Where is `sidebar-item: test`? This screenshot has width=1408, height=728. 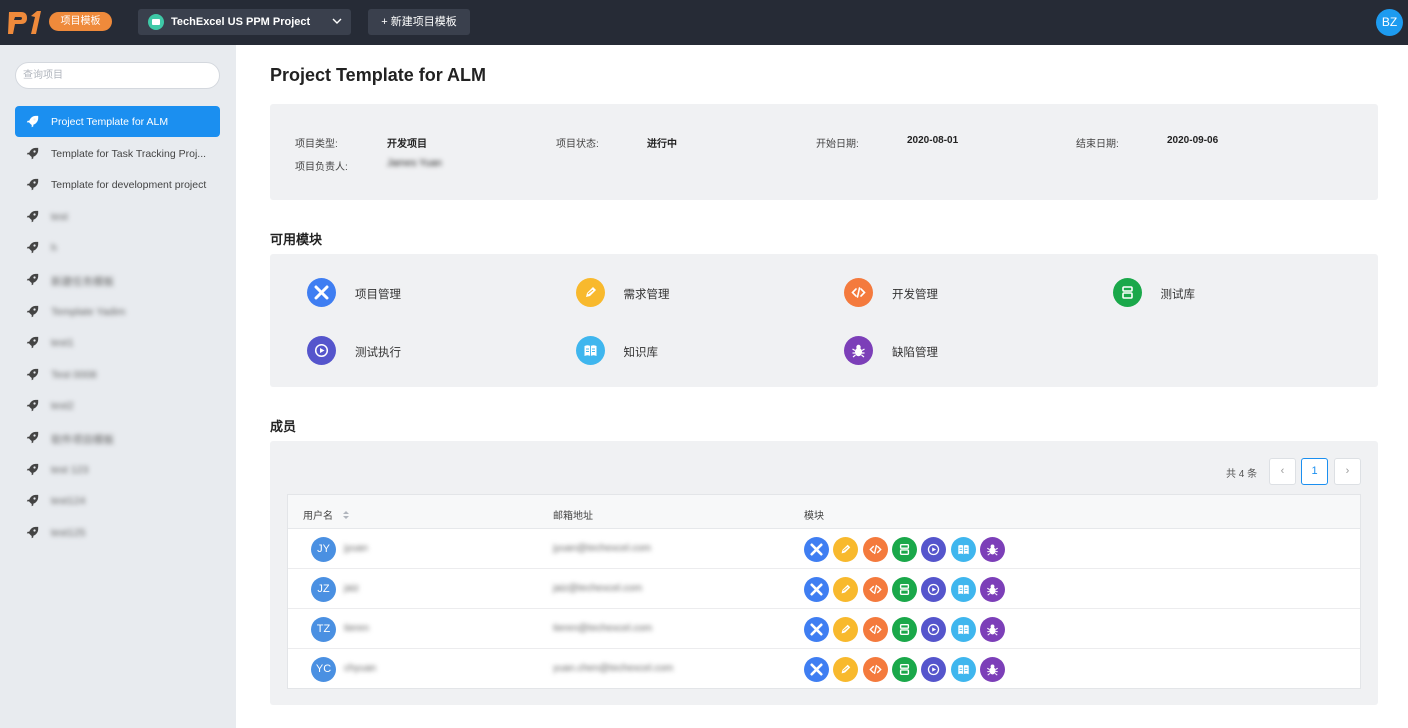 sidebar-item: test is located at coordinates (117, 216).